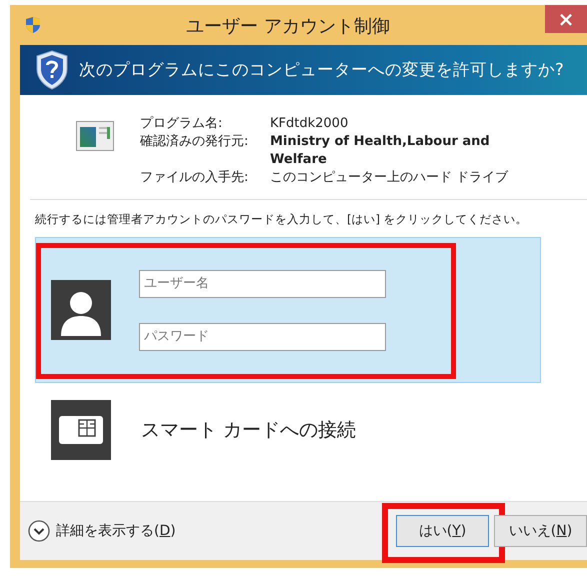  I want to click on no-button: いいえ(N), so click(540, 531).